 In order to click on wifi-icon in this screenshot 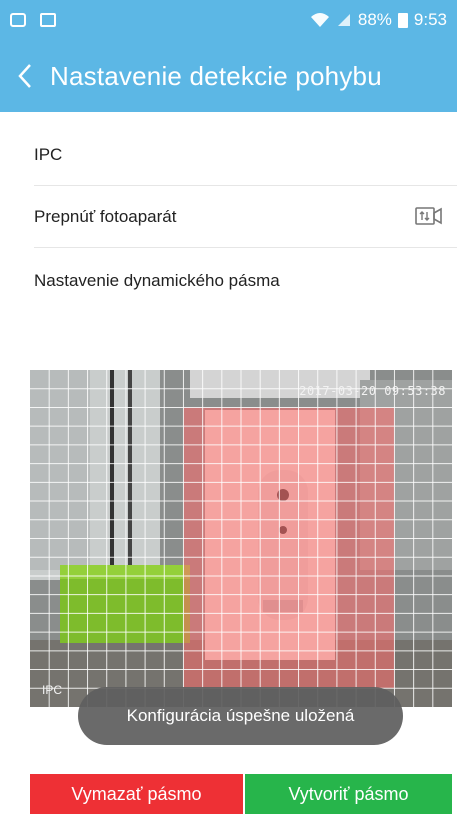, I will do `click(319, 20)`.